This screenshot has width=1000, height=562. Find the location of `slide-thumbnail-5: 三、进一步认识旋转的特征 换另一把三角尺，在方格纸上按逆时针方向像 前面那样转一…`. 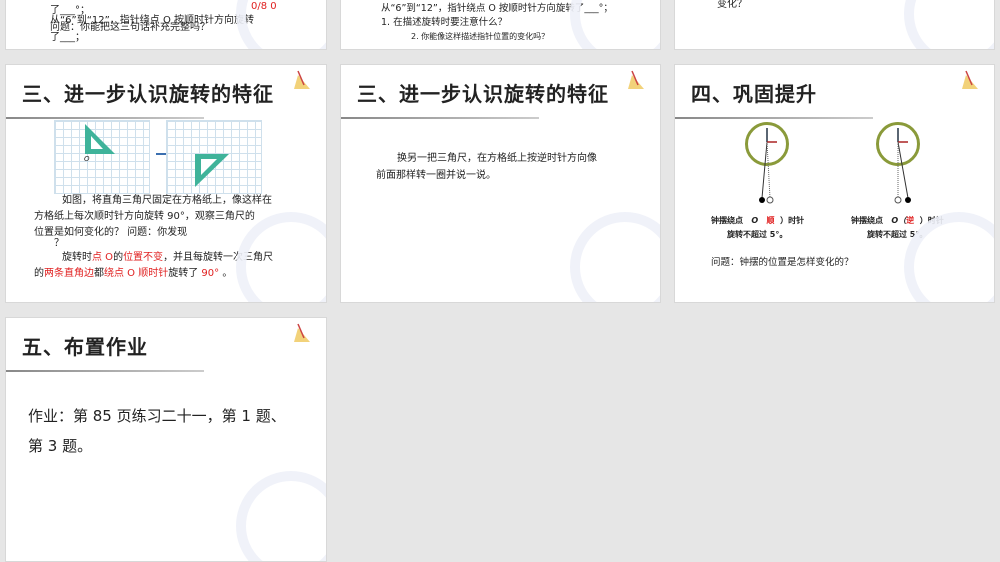

slide-thumbnail-5: 三、进一步认识旋转的特征 换另一把三角尺，在方格纸上按逆时针方向像 前面那样转一… is located at coordinates (500, 183).